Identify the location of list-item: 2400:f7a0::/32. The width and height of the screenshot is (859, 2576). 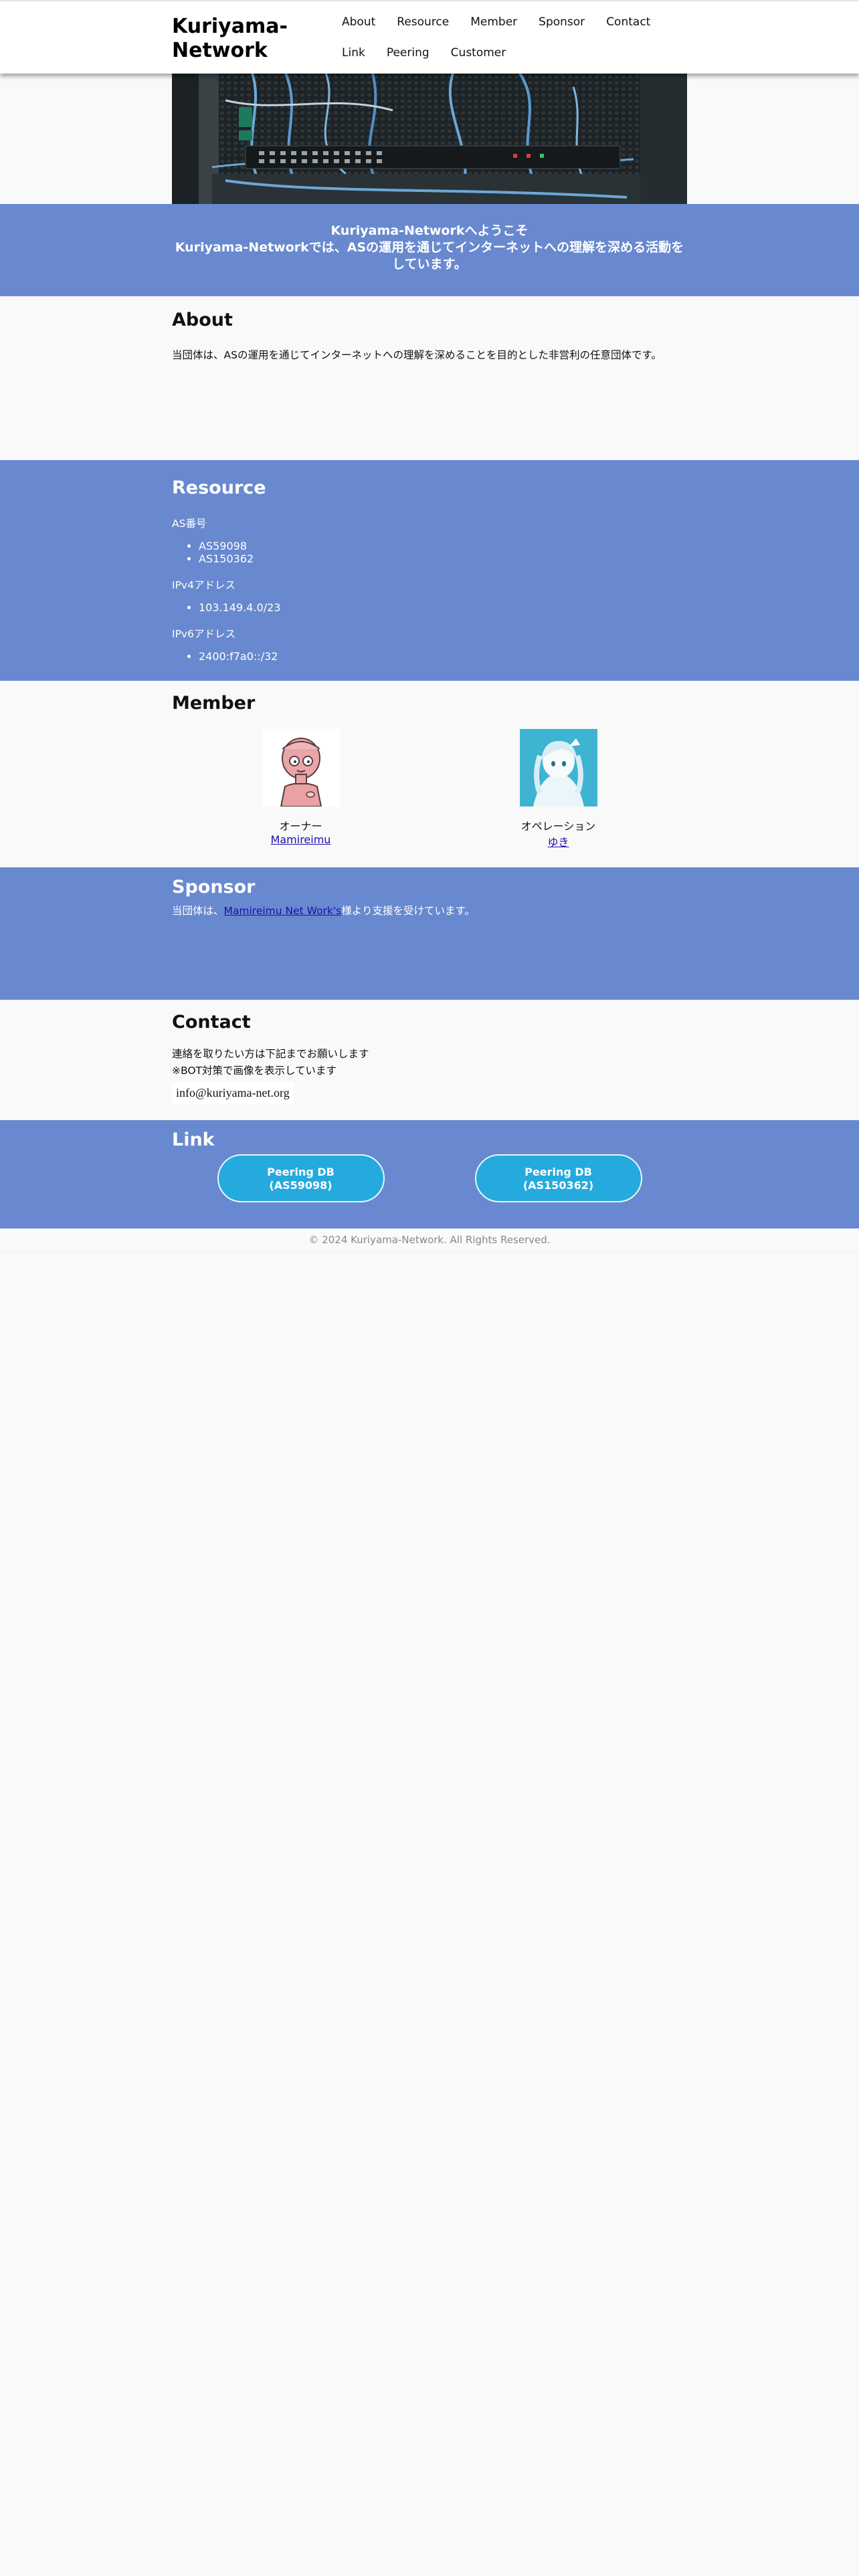
(443, 656).